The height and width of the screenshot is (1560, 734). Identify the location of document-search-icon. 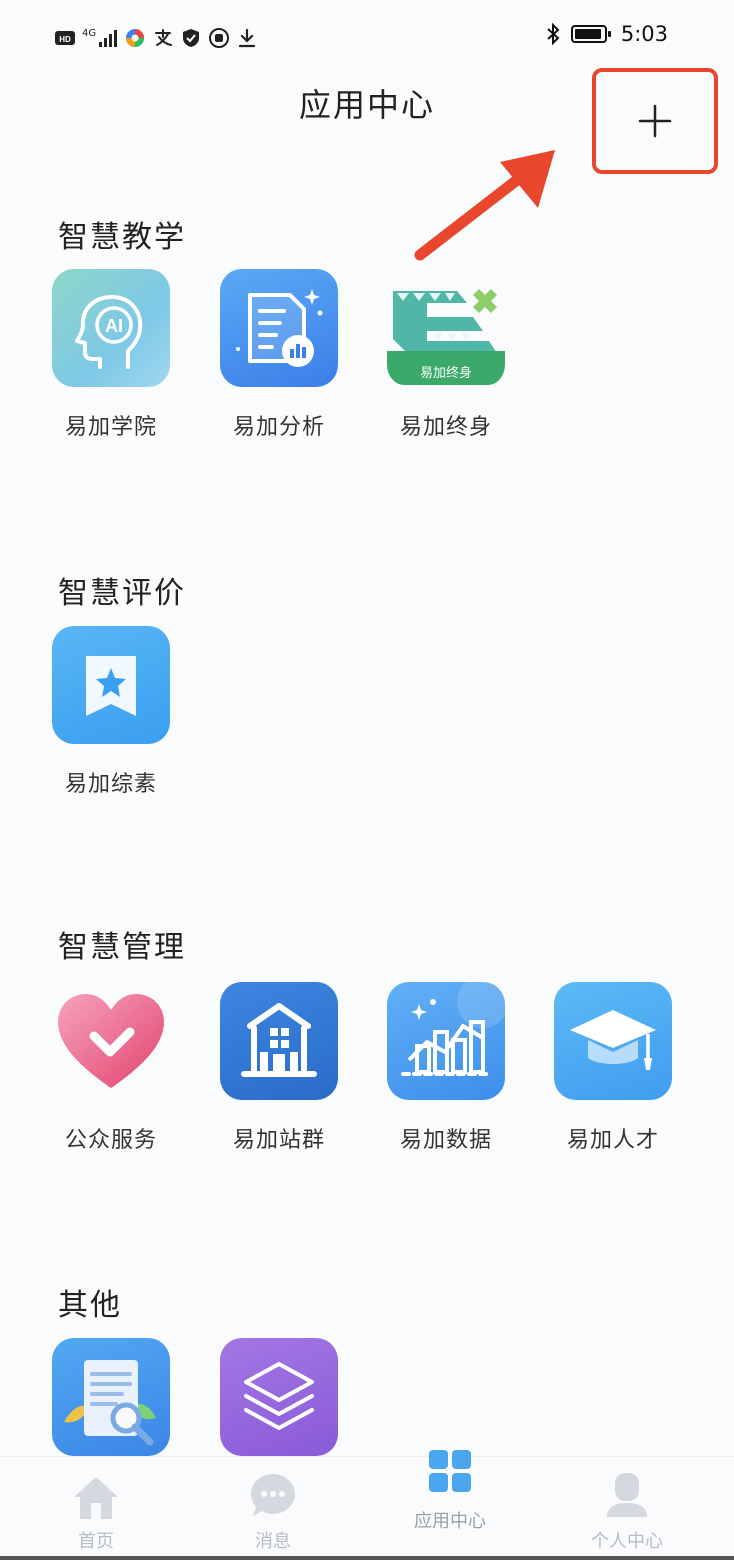
(111, 1397).